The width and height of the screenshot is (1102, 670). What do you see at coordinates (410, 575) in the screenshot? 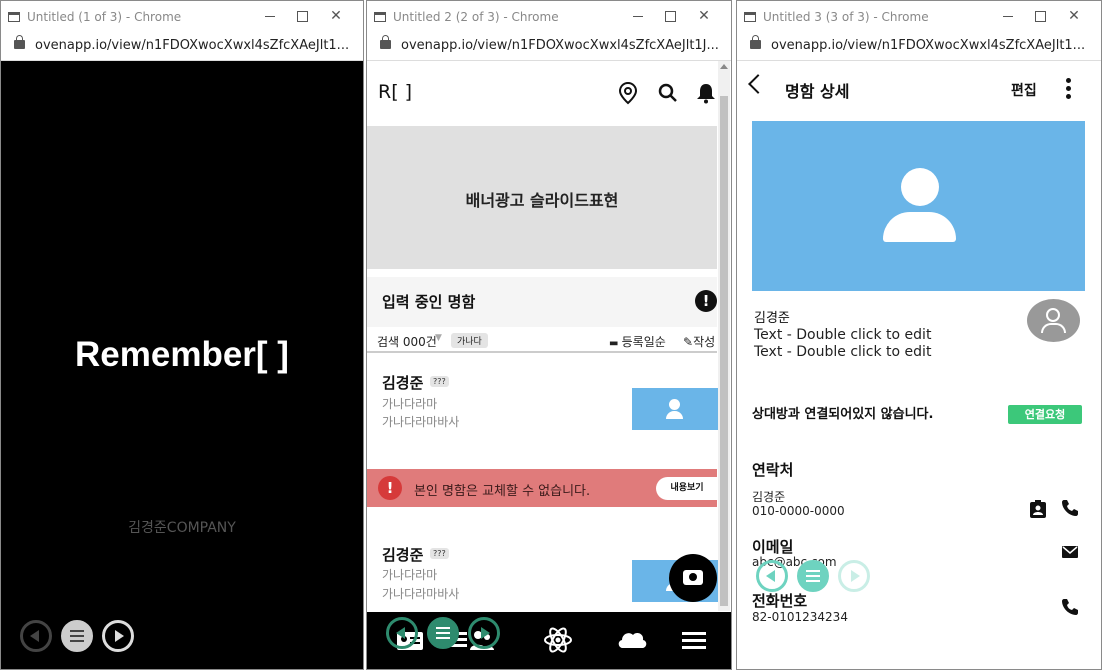
I see `card-line1: 가나다라마` at bounding box center [410, 575].